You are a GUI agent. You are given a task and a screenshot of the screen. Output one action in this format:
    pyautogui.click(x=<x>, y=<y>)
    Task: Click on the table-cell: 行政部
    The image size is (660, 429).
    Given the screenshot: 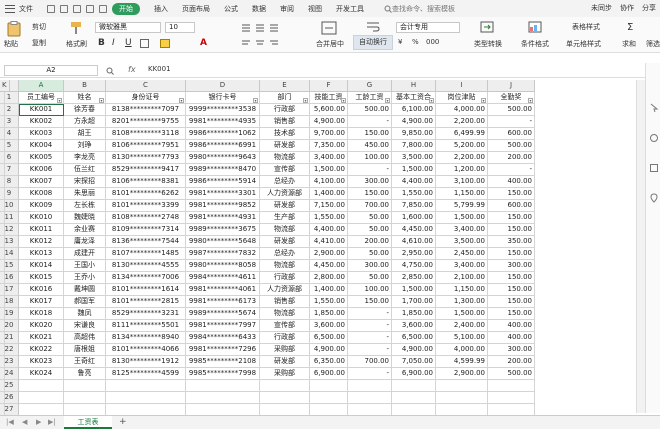 What is the action you would take?
    pyautogui.click(x=285, y=338)
    